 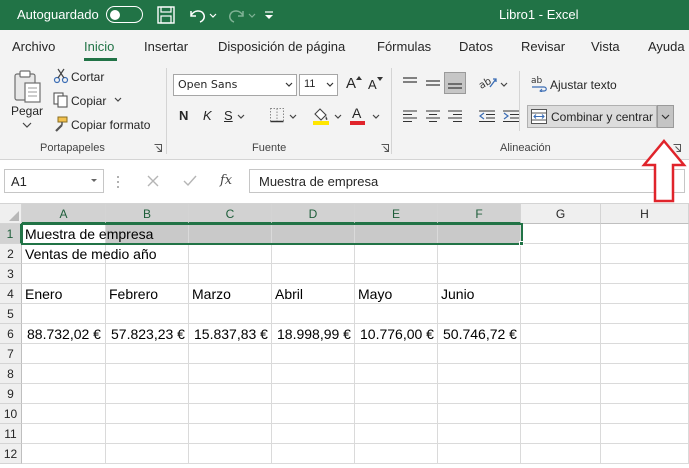 What do you see at coordinates (592, 116) in the screenshot?
I see `merge-center-button: Combinar y centrar` at bounding box center [592, 116].